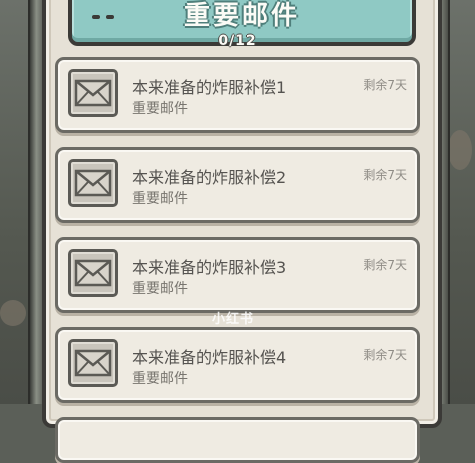 Image resolution: width=475 pixels, height=463 pixels. What do you see at coordinates (106, 13) in the screenshot?
I see `header-decoration` at bounding box center [106, 13].